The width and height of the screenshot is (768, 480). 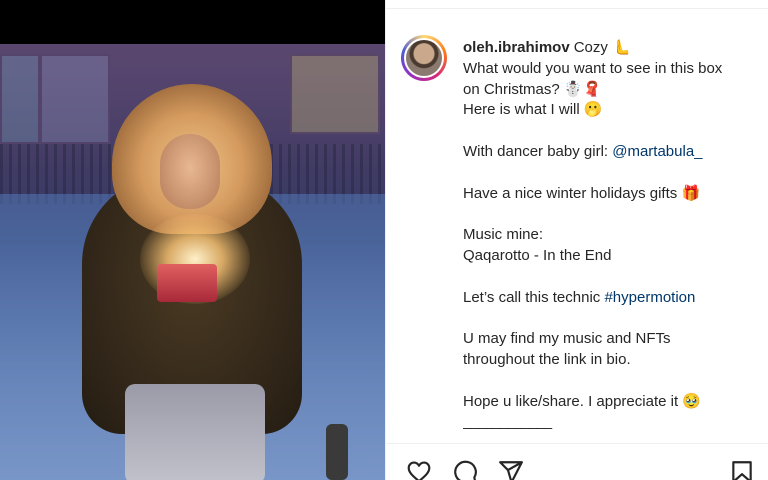 I want to click on story-ring, so click(x=424, y=58).